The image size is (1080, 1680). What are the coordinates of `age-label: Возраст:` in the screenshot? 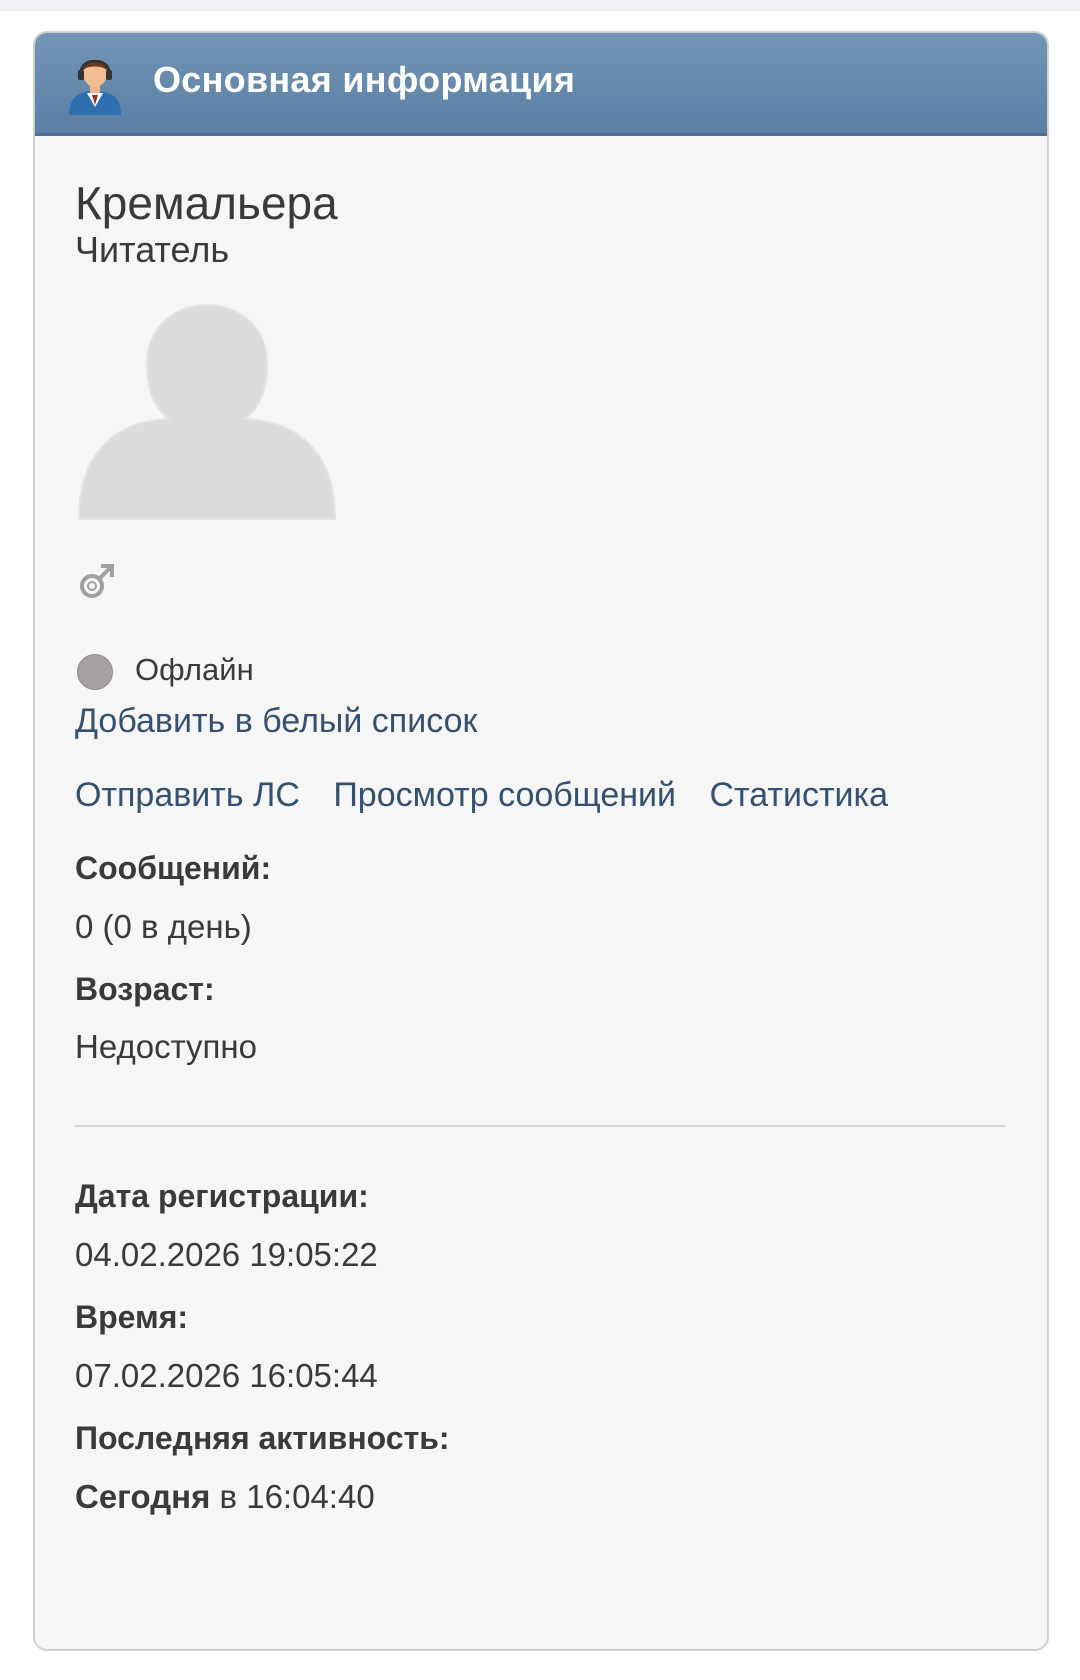 It's located at (145, 989).